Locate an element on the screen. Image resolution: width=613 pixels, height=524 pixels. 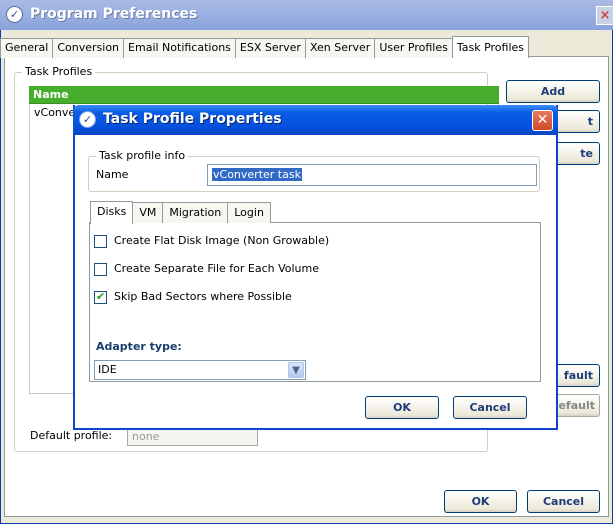
tab-conversion: Conversion is located at coordinates (88, 48).